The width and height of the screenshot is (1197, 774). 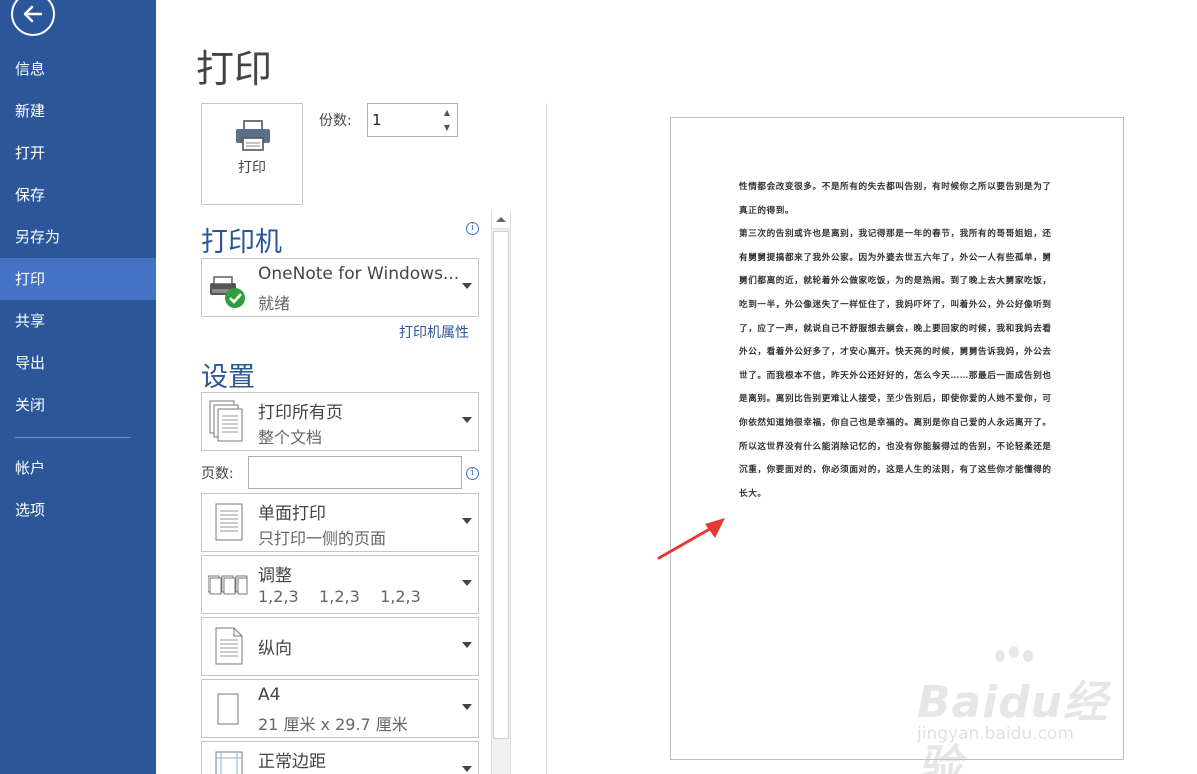 I want to click on settings-scrollbar, so click(x=501, y=492).